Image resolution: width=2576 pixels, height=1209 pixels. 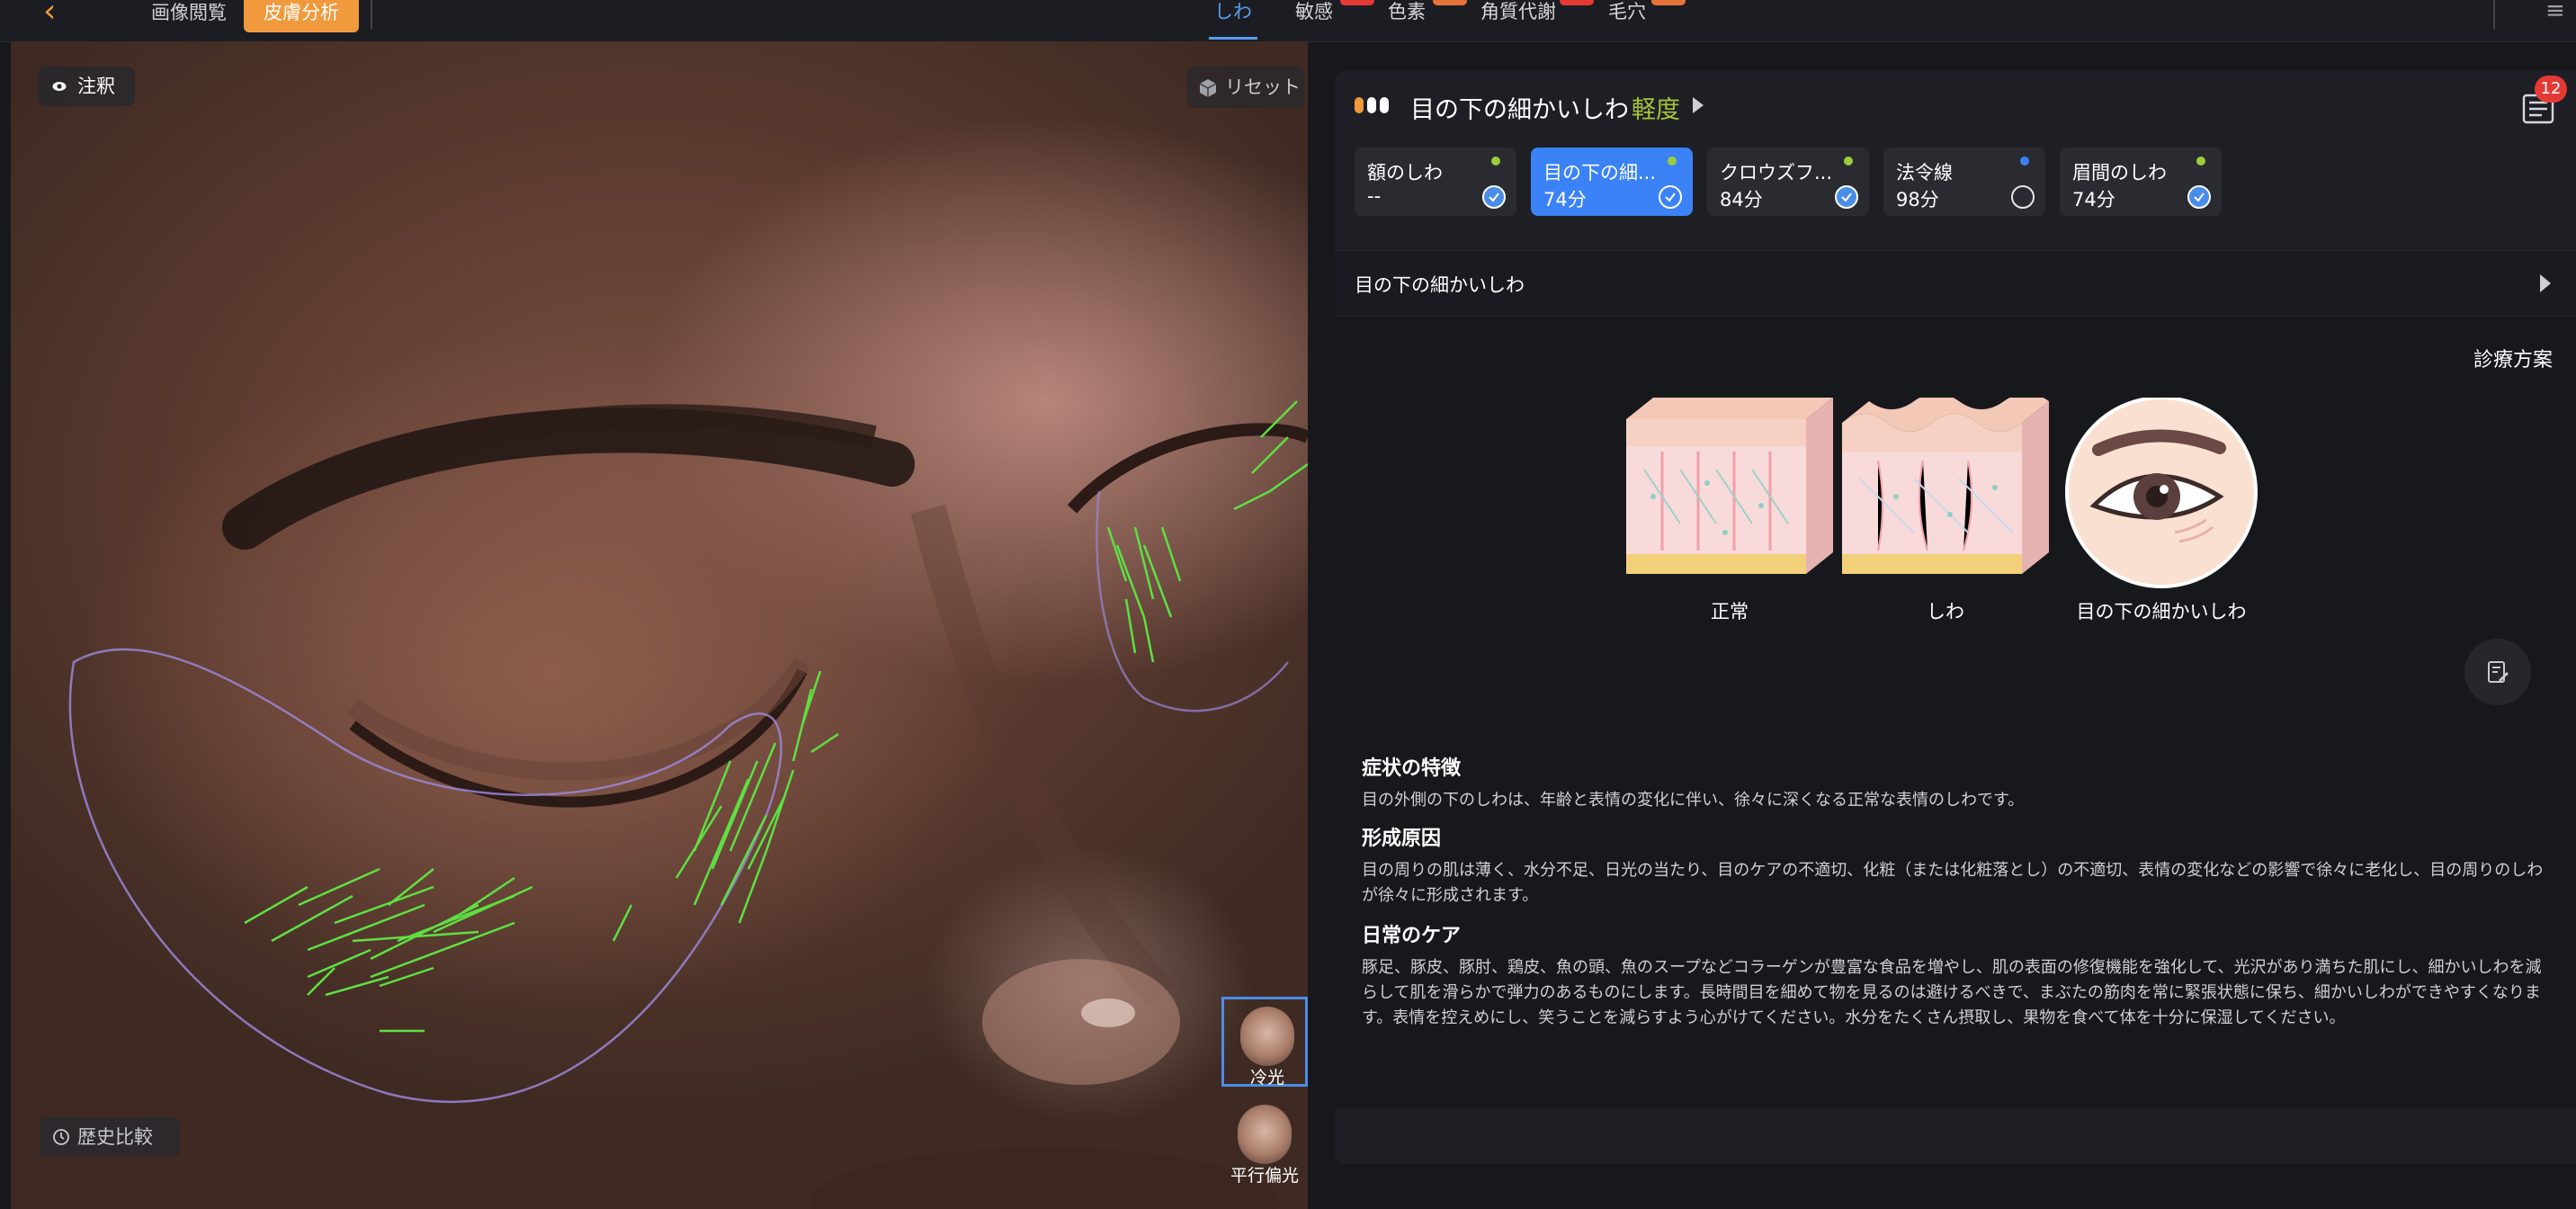 What do you see at coordinates (1656, 110) in the screenshot?
I see `severity-label: 軽度` at bounding box center [1656, 110].